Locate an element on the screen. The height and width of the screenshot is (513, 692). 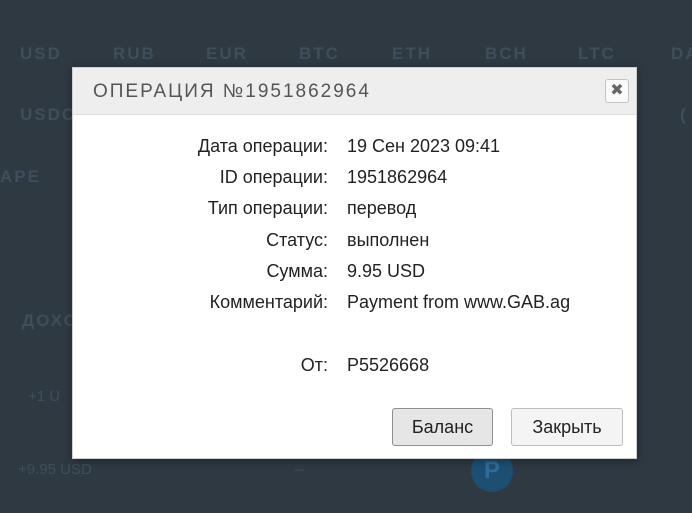
detail-row-date: Дата операции: 19 Сен 2023 09:41 is located at coordinates (354, 148).